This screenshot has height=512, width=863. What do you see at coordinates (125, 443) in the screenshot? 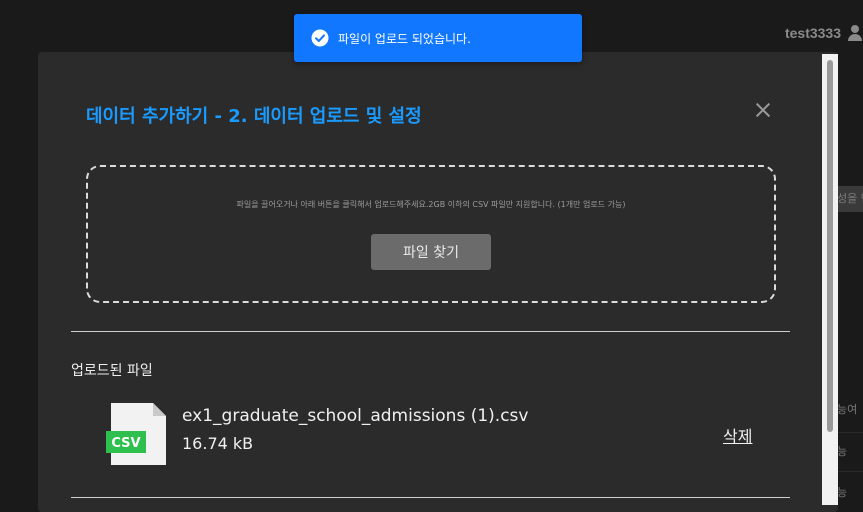
I see `csv-badge-label: CSV` at bounding box center [125, 443].